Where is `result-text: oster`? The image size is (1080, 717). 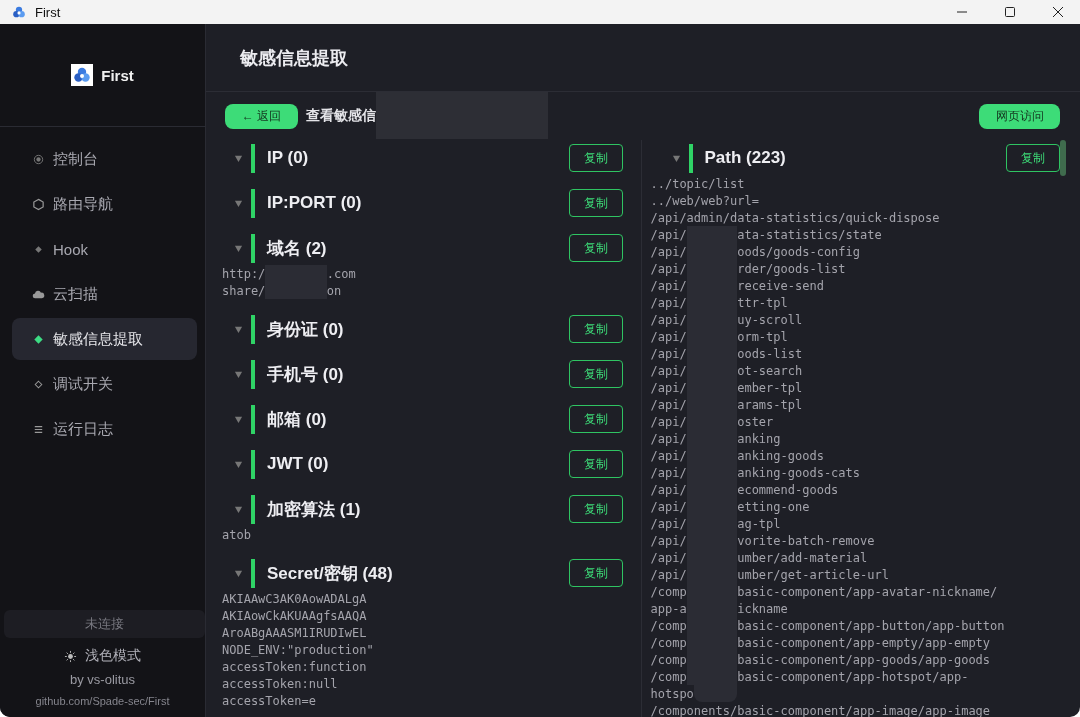
result-text: oster is located at coordinates (755, 421).